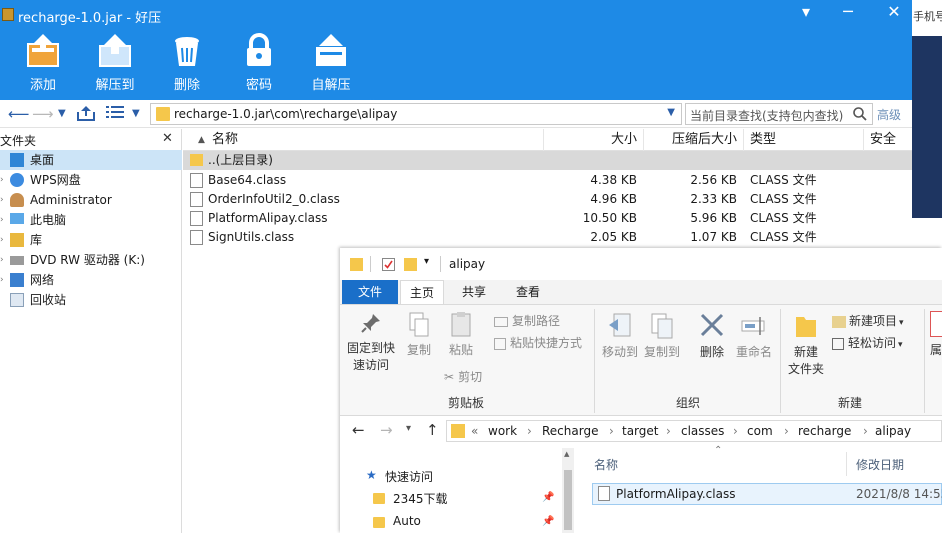 This screenshot has width=942, height=533. What do you see at coordinates (410, 264) in the screenshot?
I see `new-folder-icon` at bounding box center [410, 264].